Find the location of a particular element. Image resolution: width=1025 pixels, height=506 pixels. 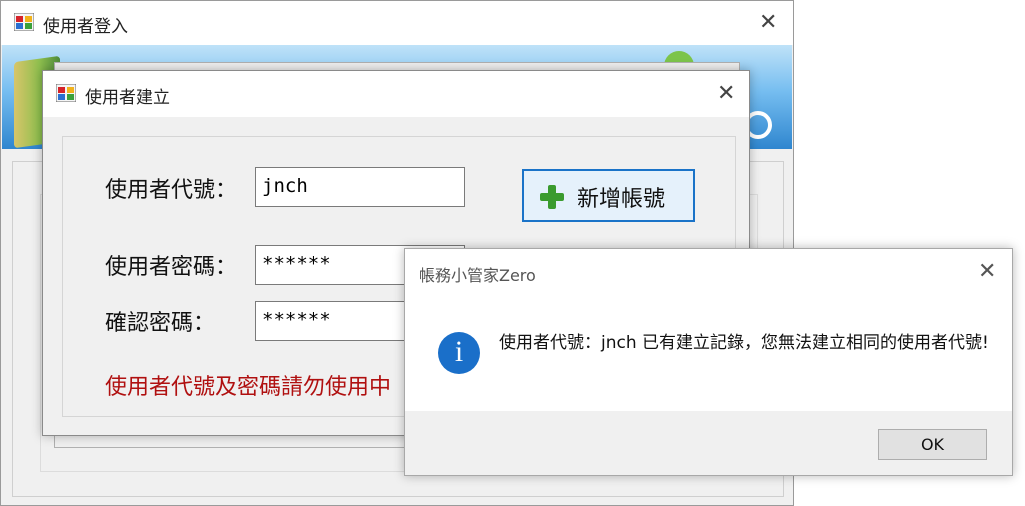

user-id-input: jnch is located at coordinates (360, 187).